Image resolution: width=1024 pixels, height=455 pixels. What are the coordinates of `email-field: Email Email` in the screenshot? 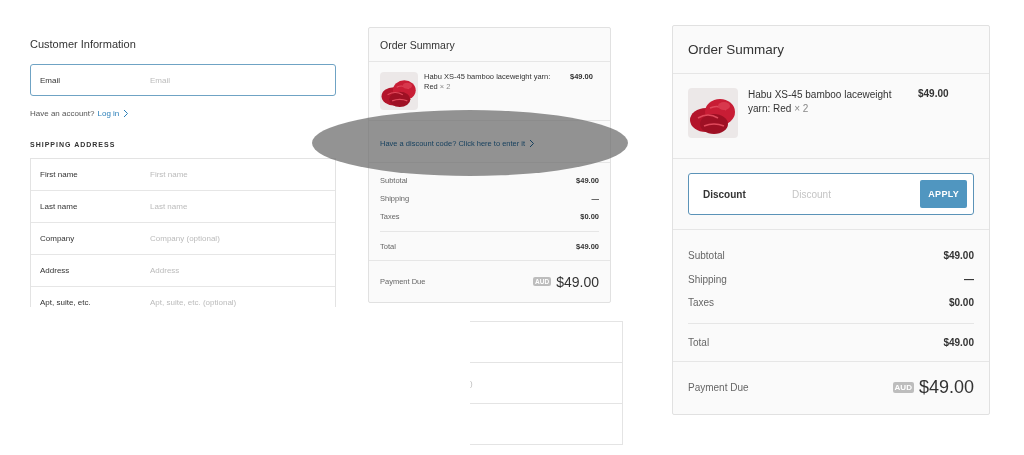 It's located at (183, 80).